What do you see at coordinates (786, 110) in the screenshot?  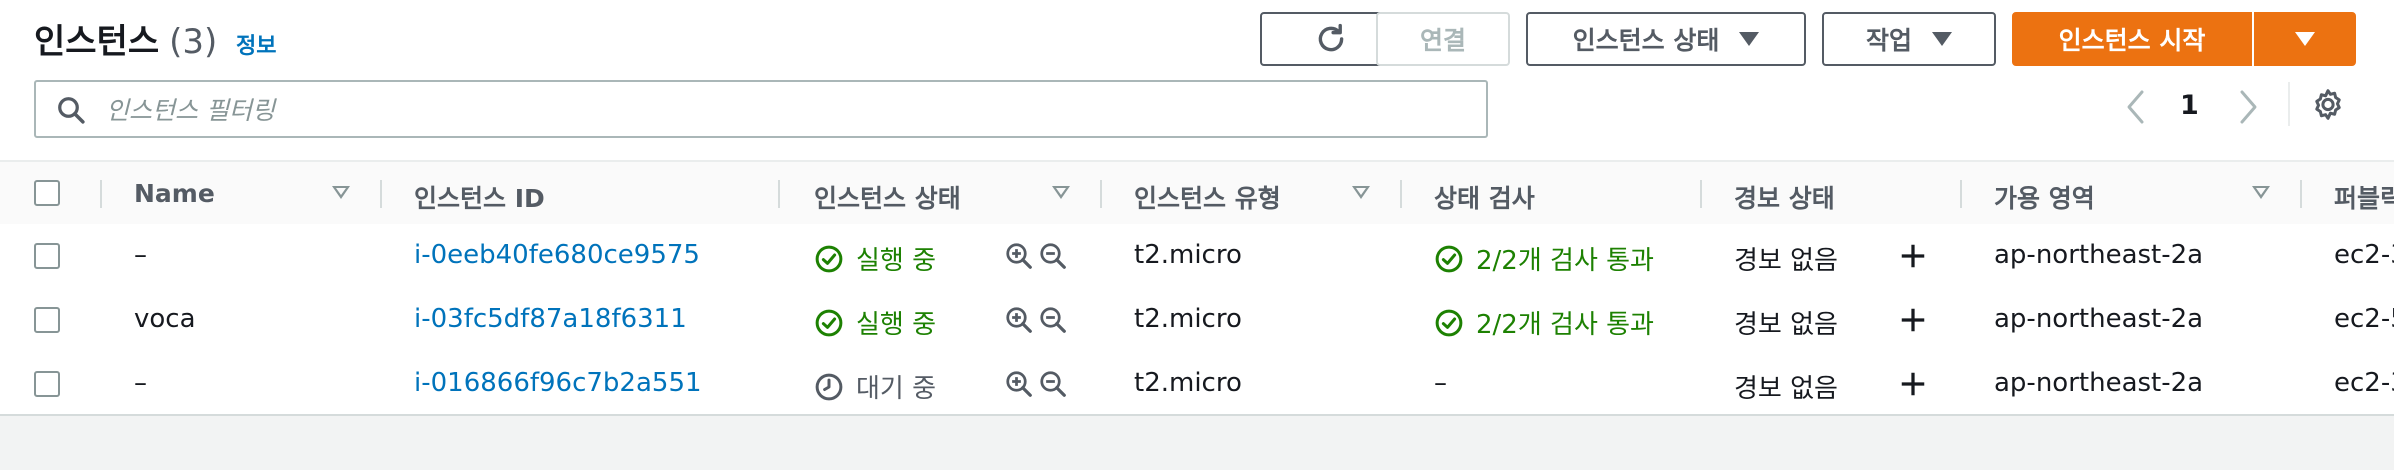 I see `search-input` at bounding box center [786, 110].